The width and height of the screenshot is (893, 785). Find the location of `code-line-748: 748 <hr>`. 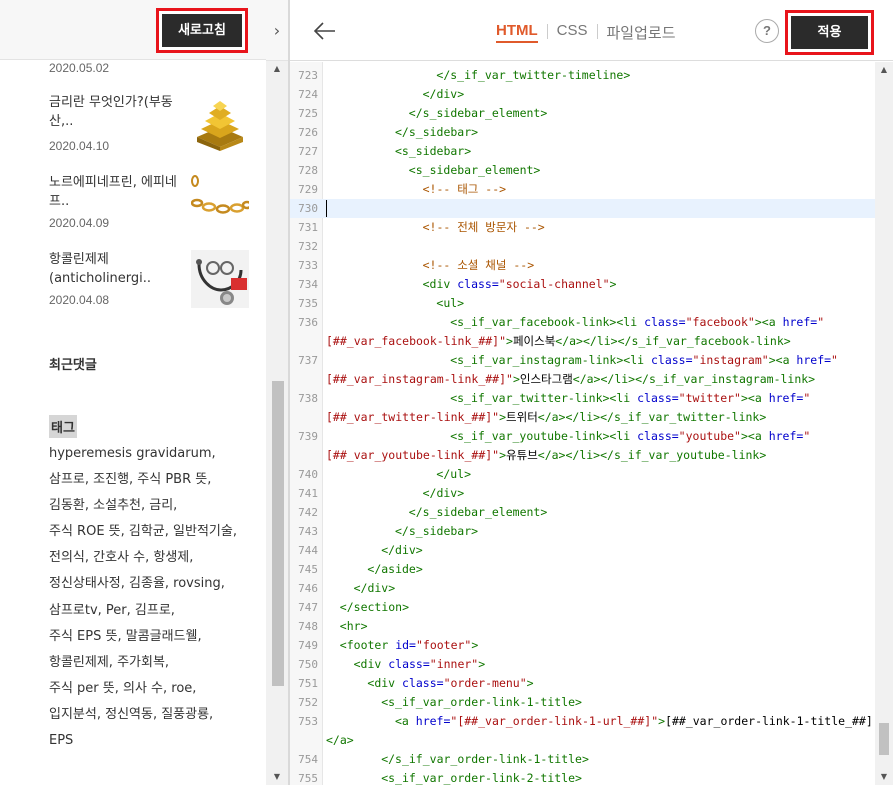

code-line-748: 748 <hr> is located at coordinates (582, 626).